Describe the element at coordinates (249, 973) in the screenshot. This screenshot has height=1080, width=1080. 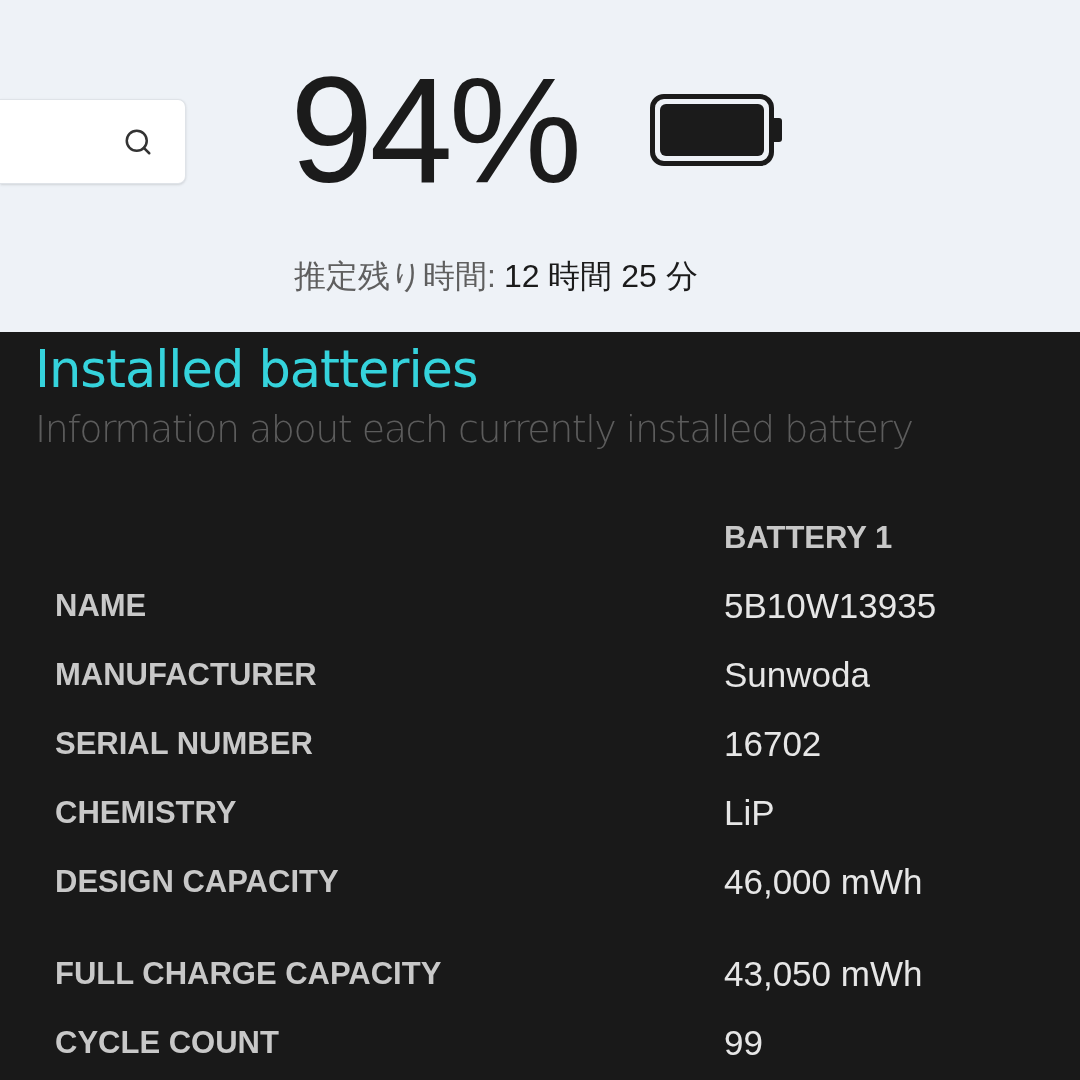
I see `property-label: FULL CHARGE CAPACITY` at that location.